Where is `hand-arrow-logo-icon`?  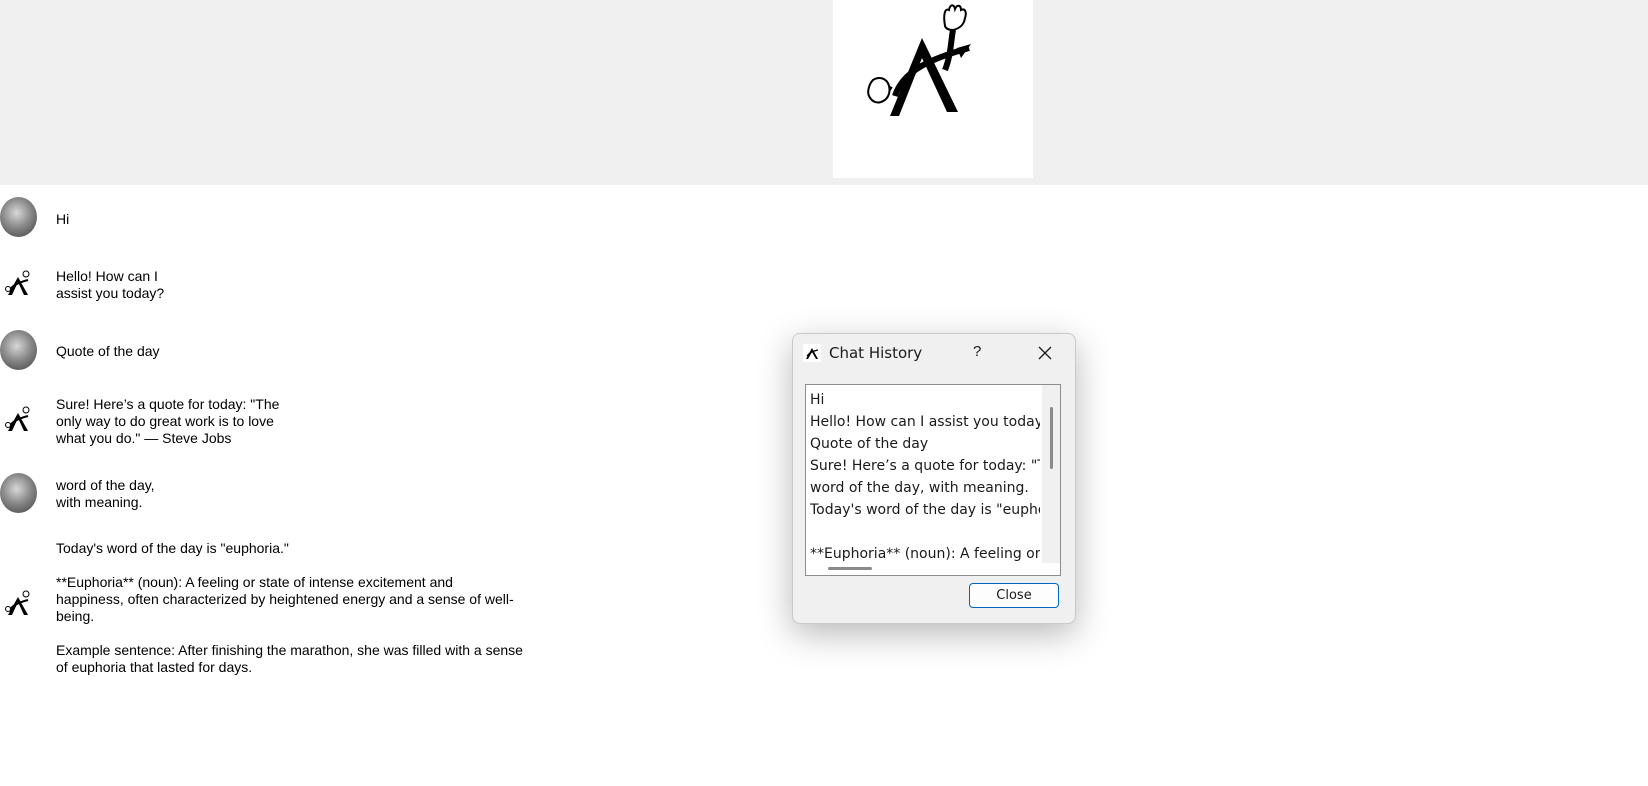
hand-arrow-logo-icon is located at coordinates (919, 60).